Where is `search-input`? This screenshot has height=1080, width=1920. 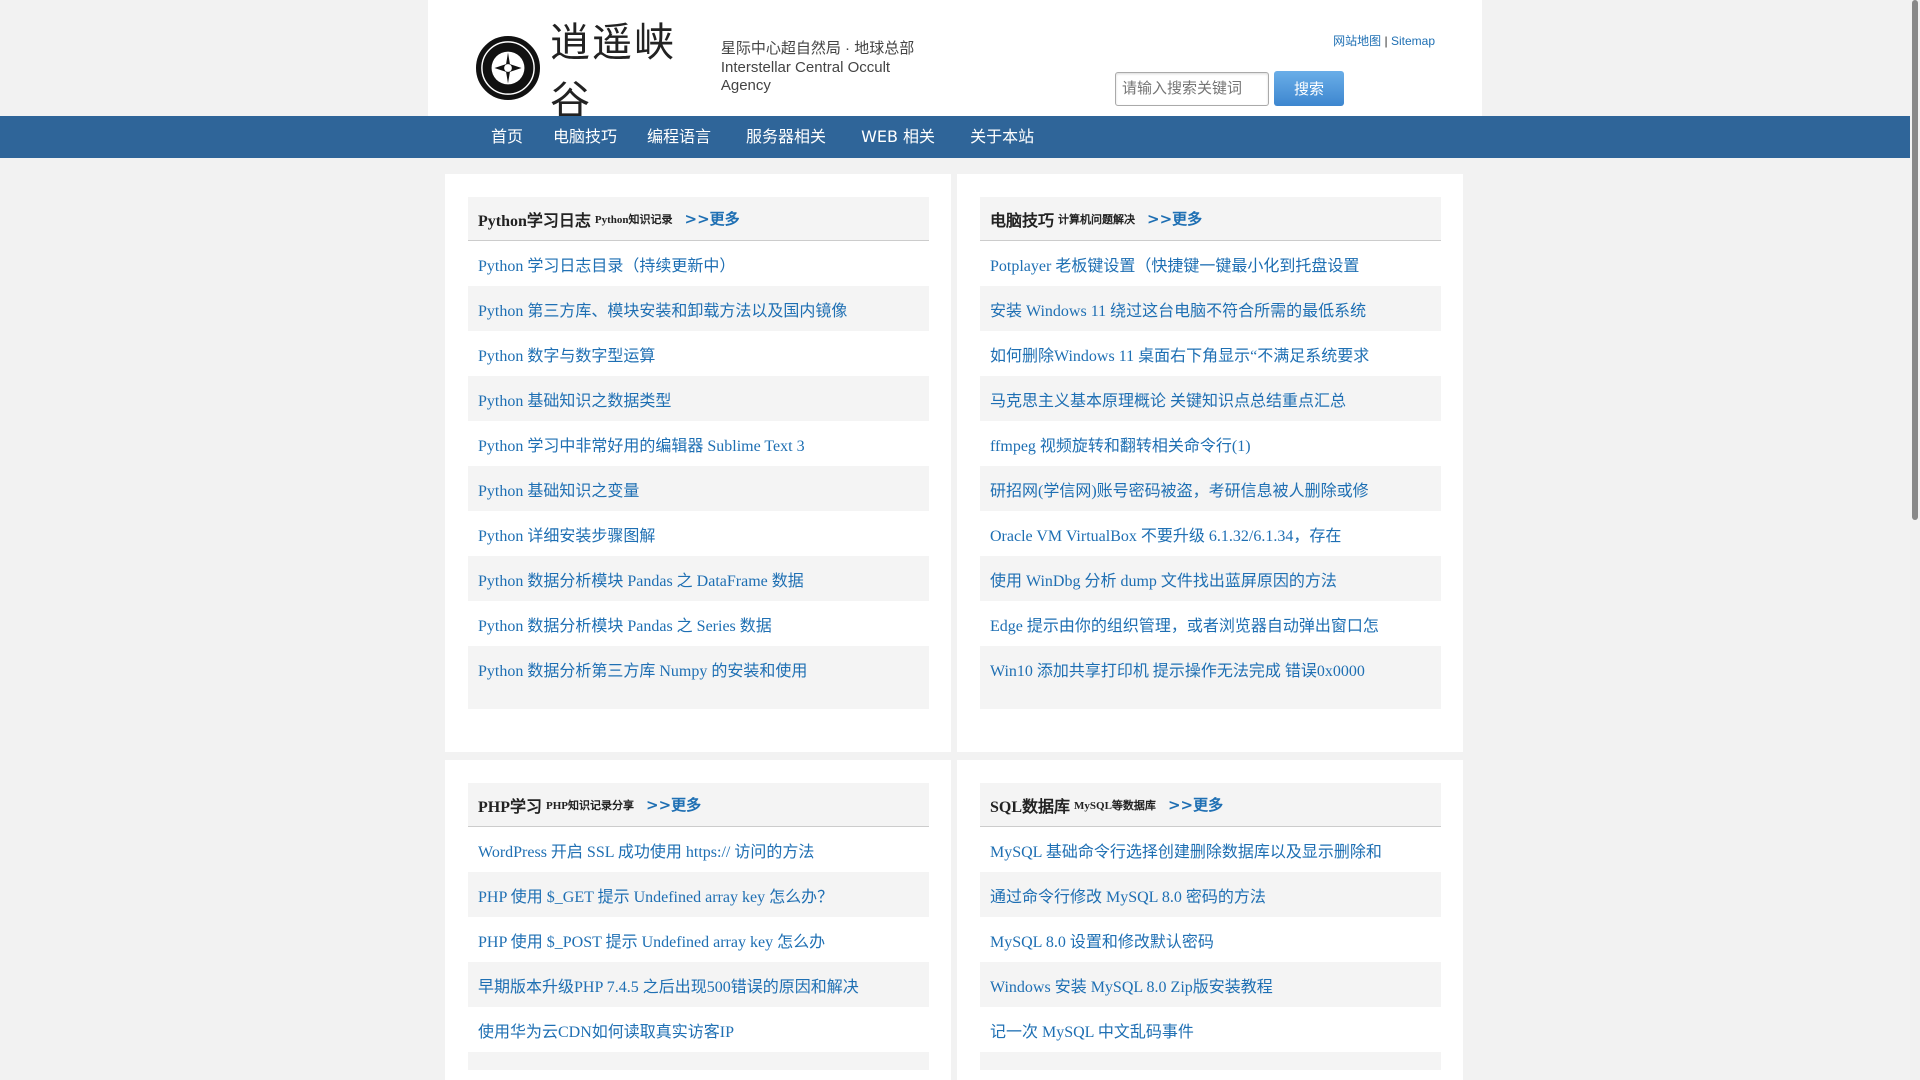
search-input is located at coordinates (1192, 88).